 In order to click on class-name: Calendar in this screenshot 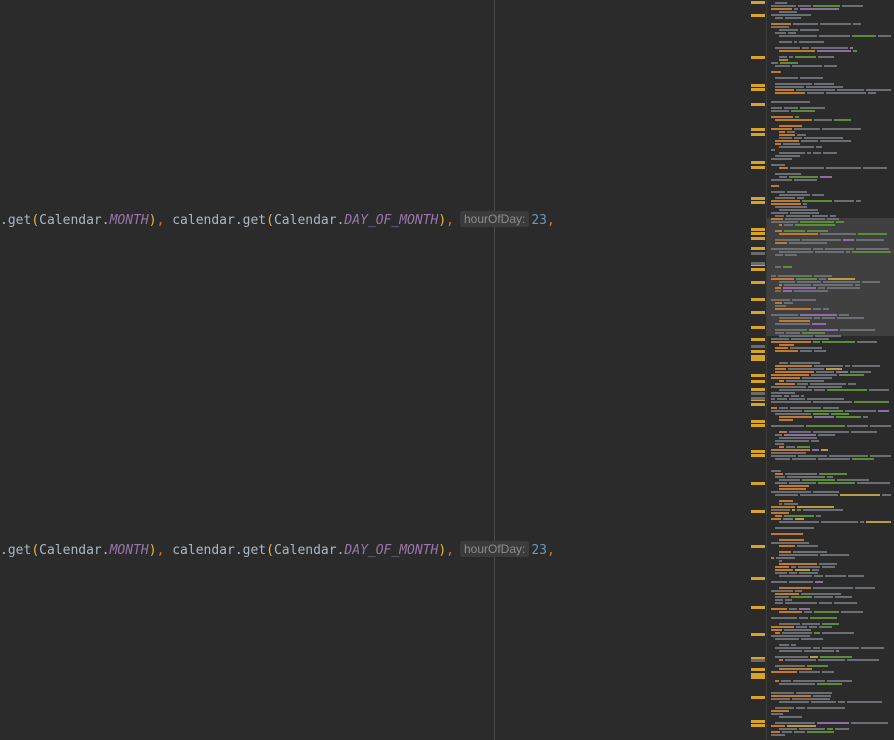, I will do `click(305, 550)`.